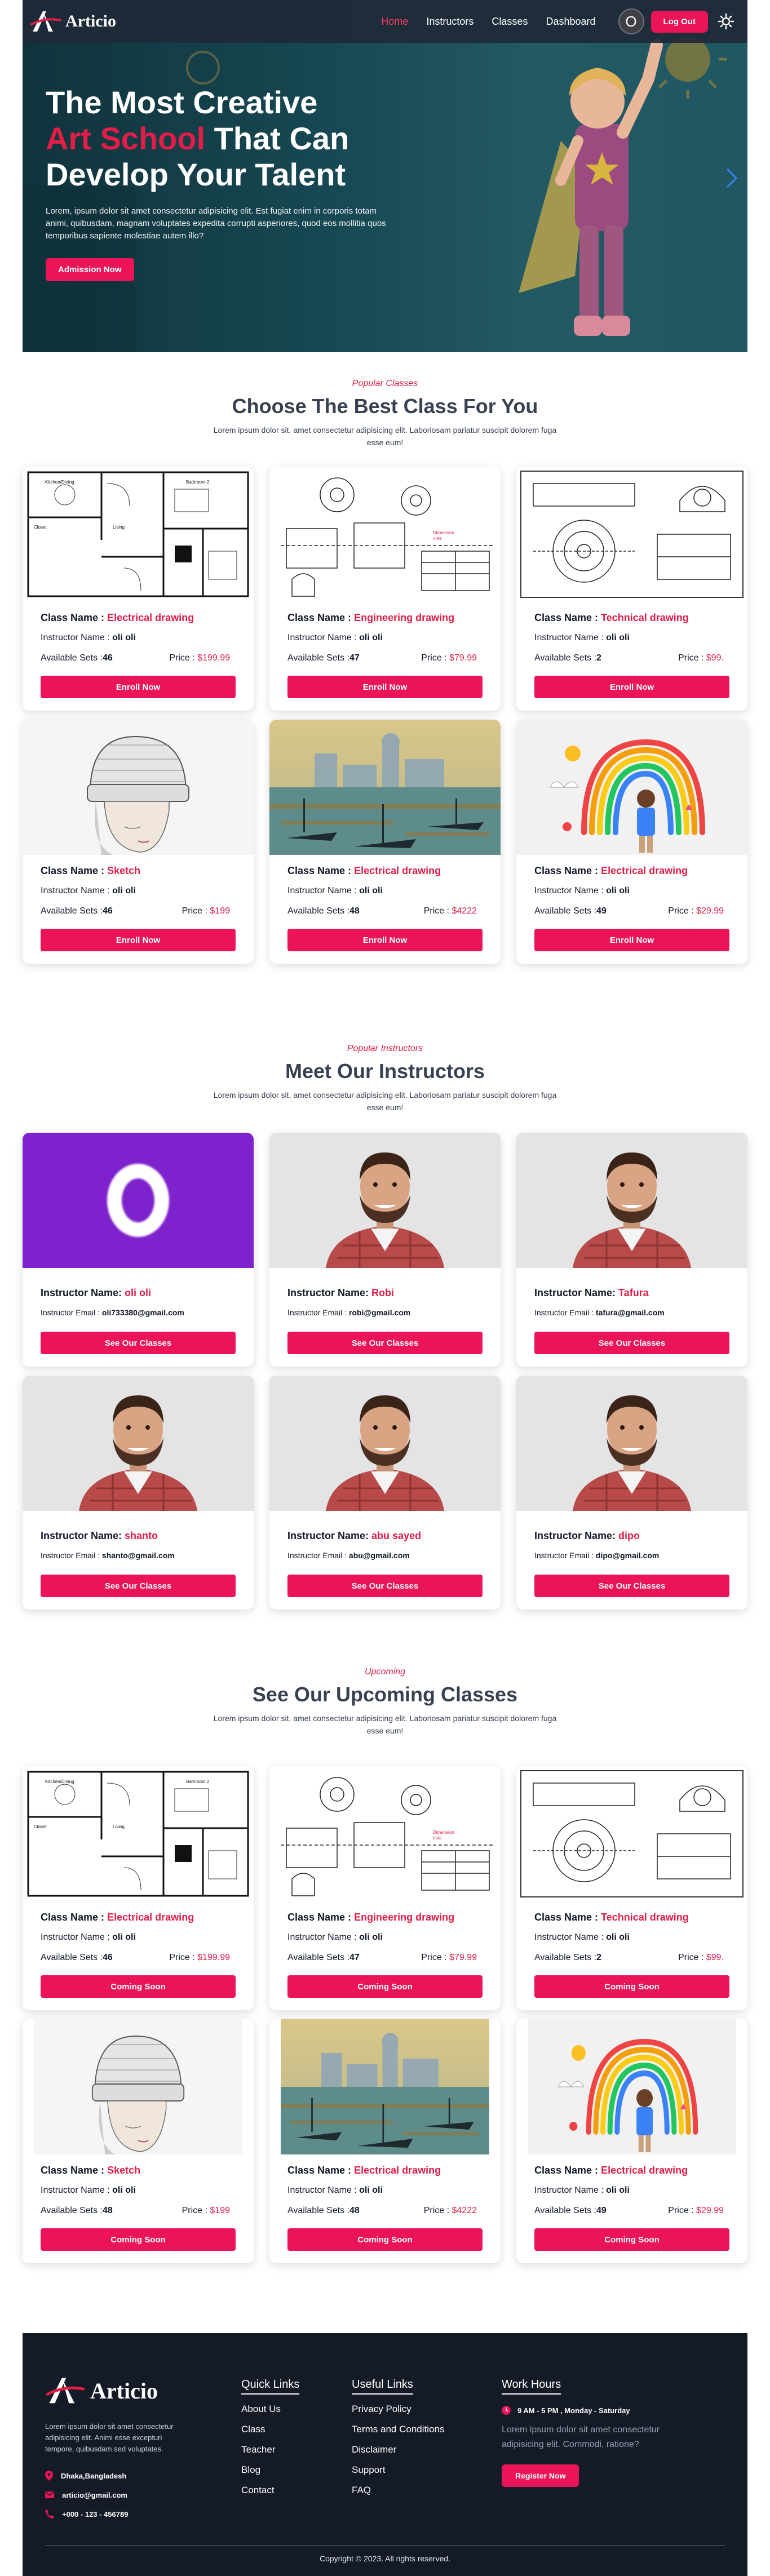 The height and width of the screenshot is (2576, 770). What do you see at coordinates (385, 1293) in the screenshot?
I see `instructor-name: Instructor Name: Robi` at bounding box center [385, 1293].